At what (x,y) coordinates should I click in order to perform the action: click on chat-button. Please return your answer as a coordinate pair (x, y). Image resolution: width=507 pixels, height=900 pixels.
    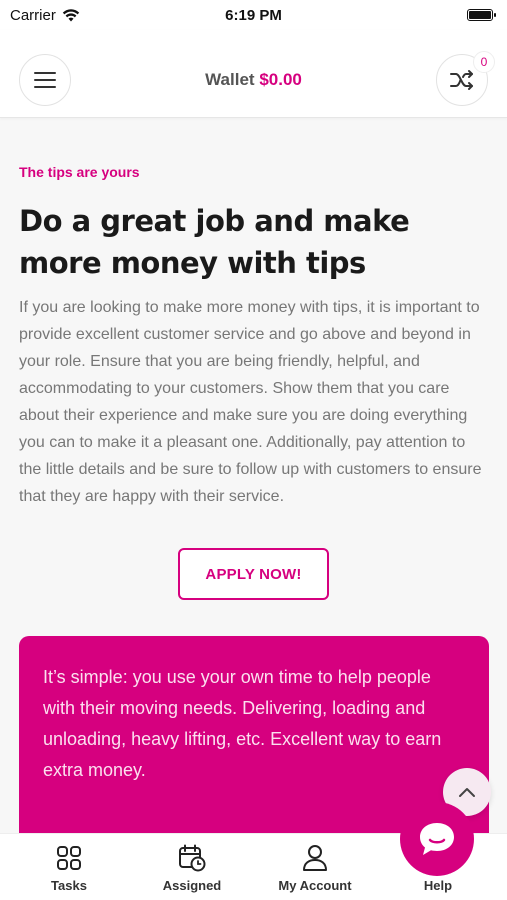
    Looking at the image, I should click on (437, 839).